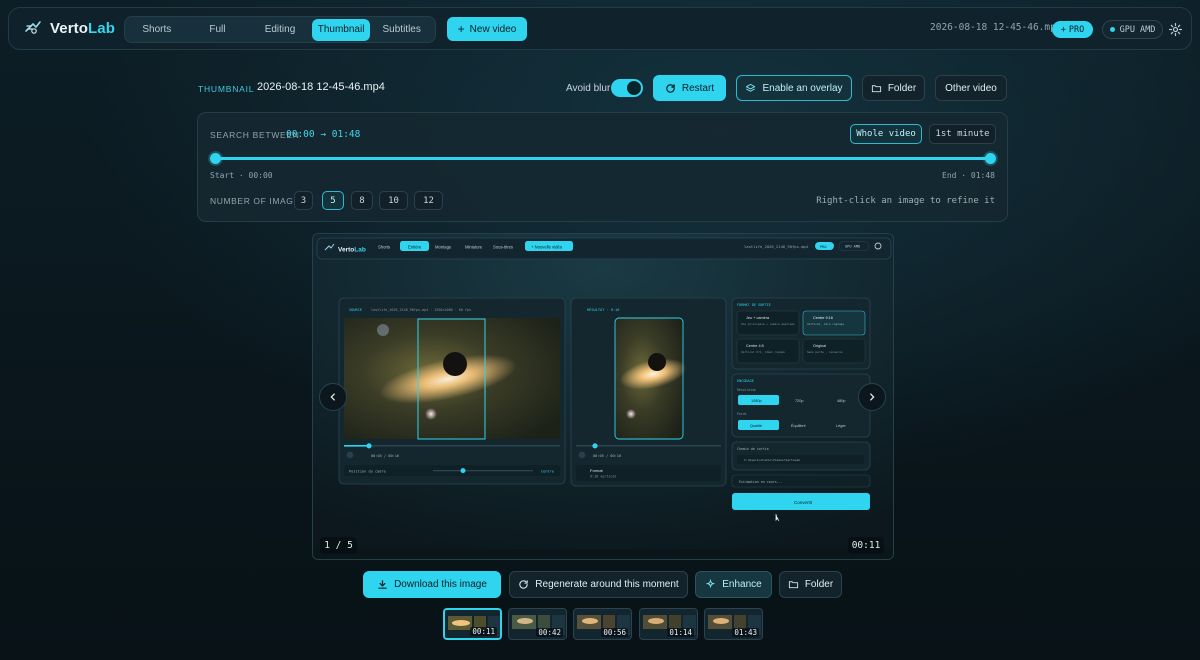 The width and height of the screenshot is (1200, 660). I want to click on enhance-button: Enhance, so click(733, 584).